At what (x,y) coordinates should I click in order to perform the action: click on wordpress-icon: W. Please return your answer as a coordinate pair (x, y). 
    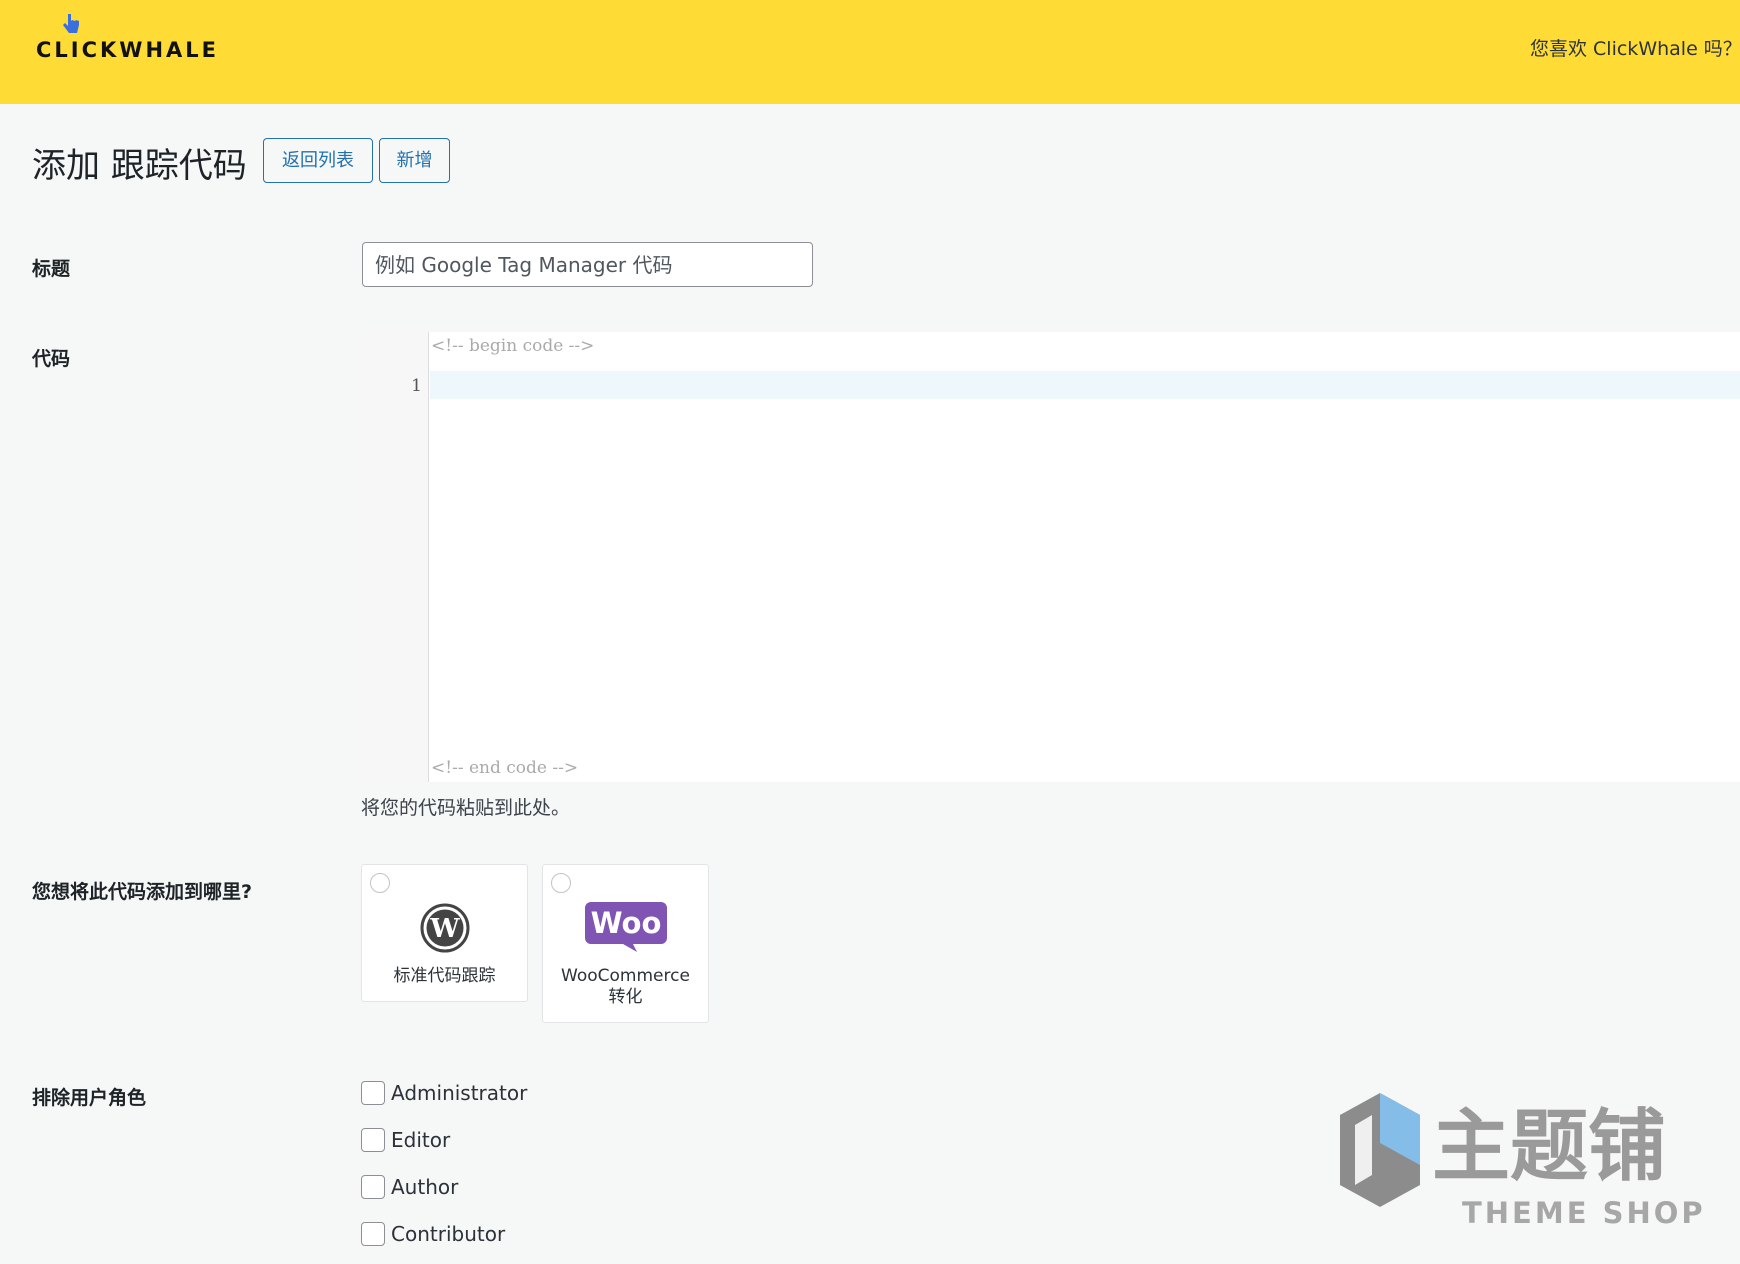
    Looking at the image, I should click on (444, 928).